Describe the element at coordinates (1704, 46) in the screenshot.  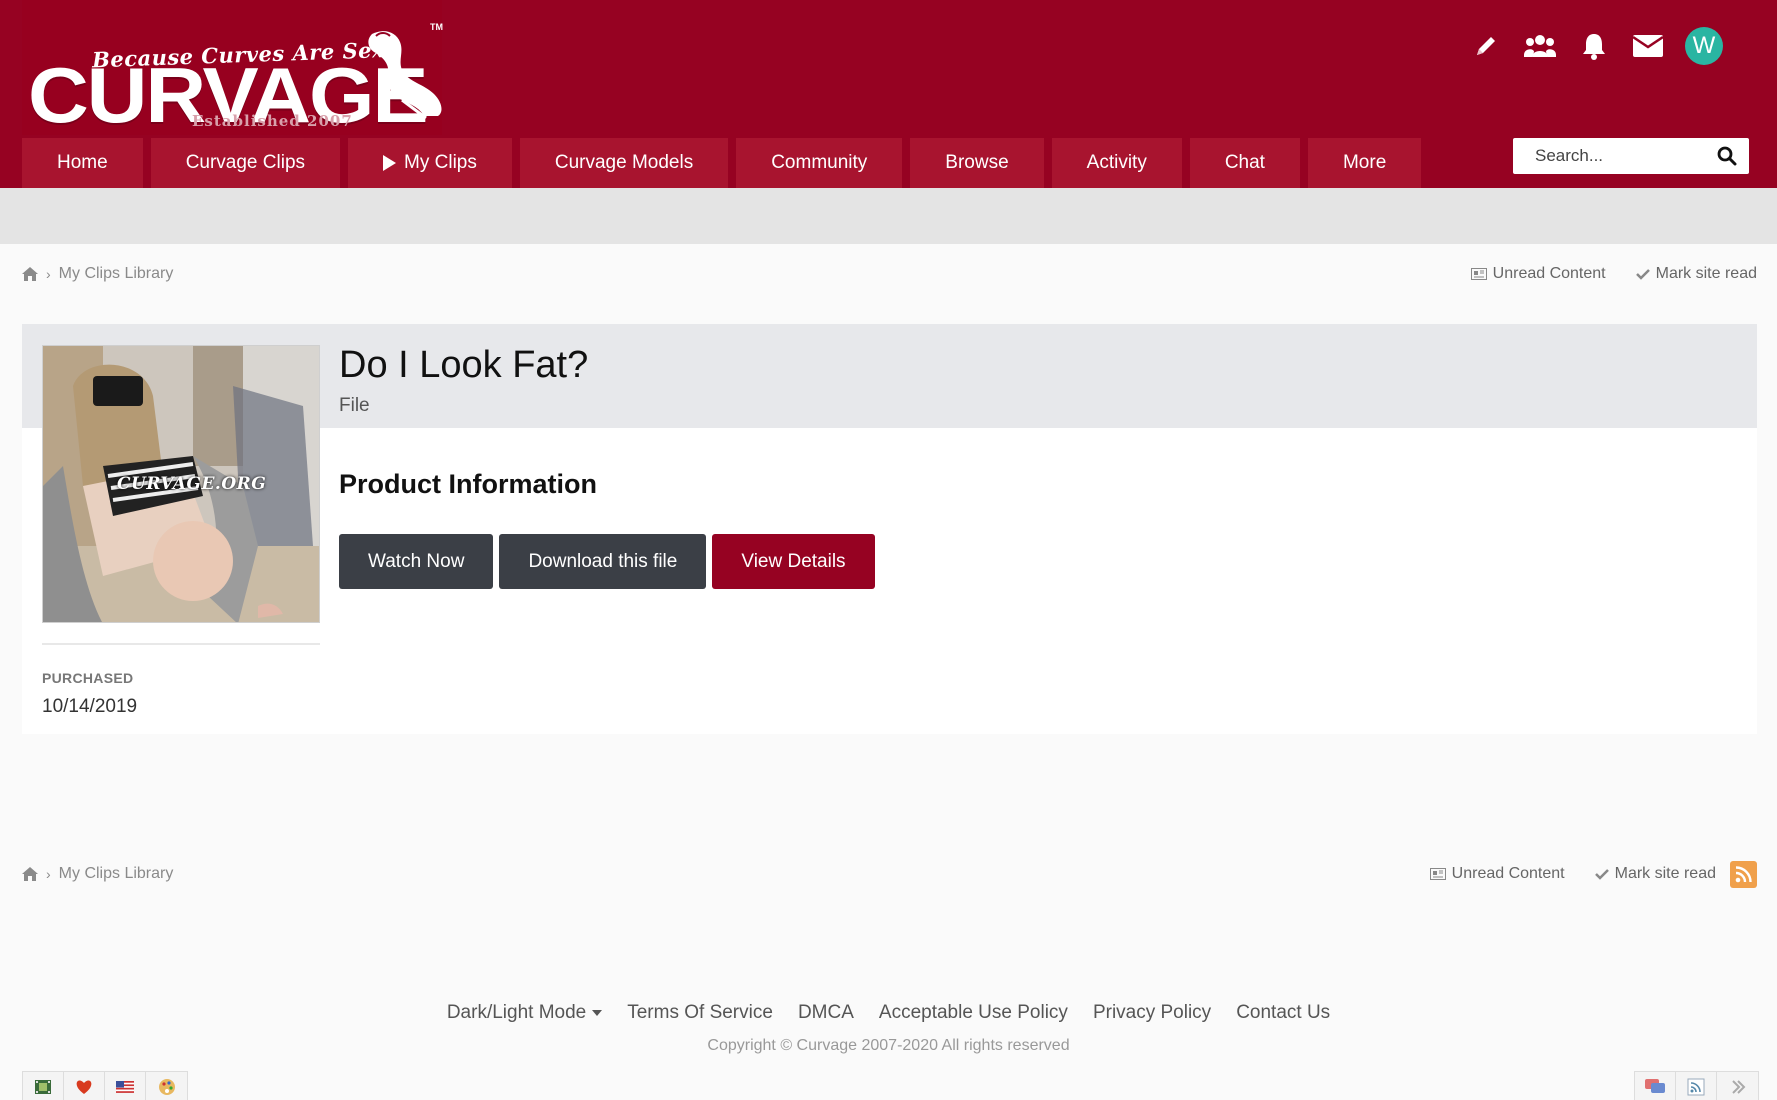
I see `avatar: W` at that location.